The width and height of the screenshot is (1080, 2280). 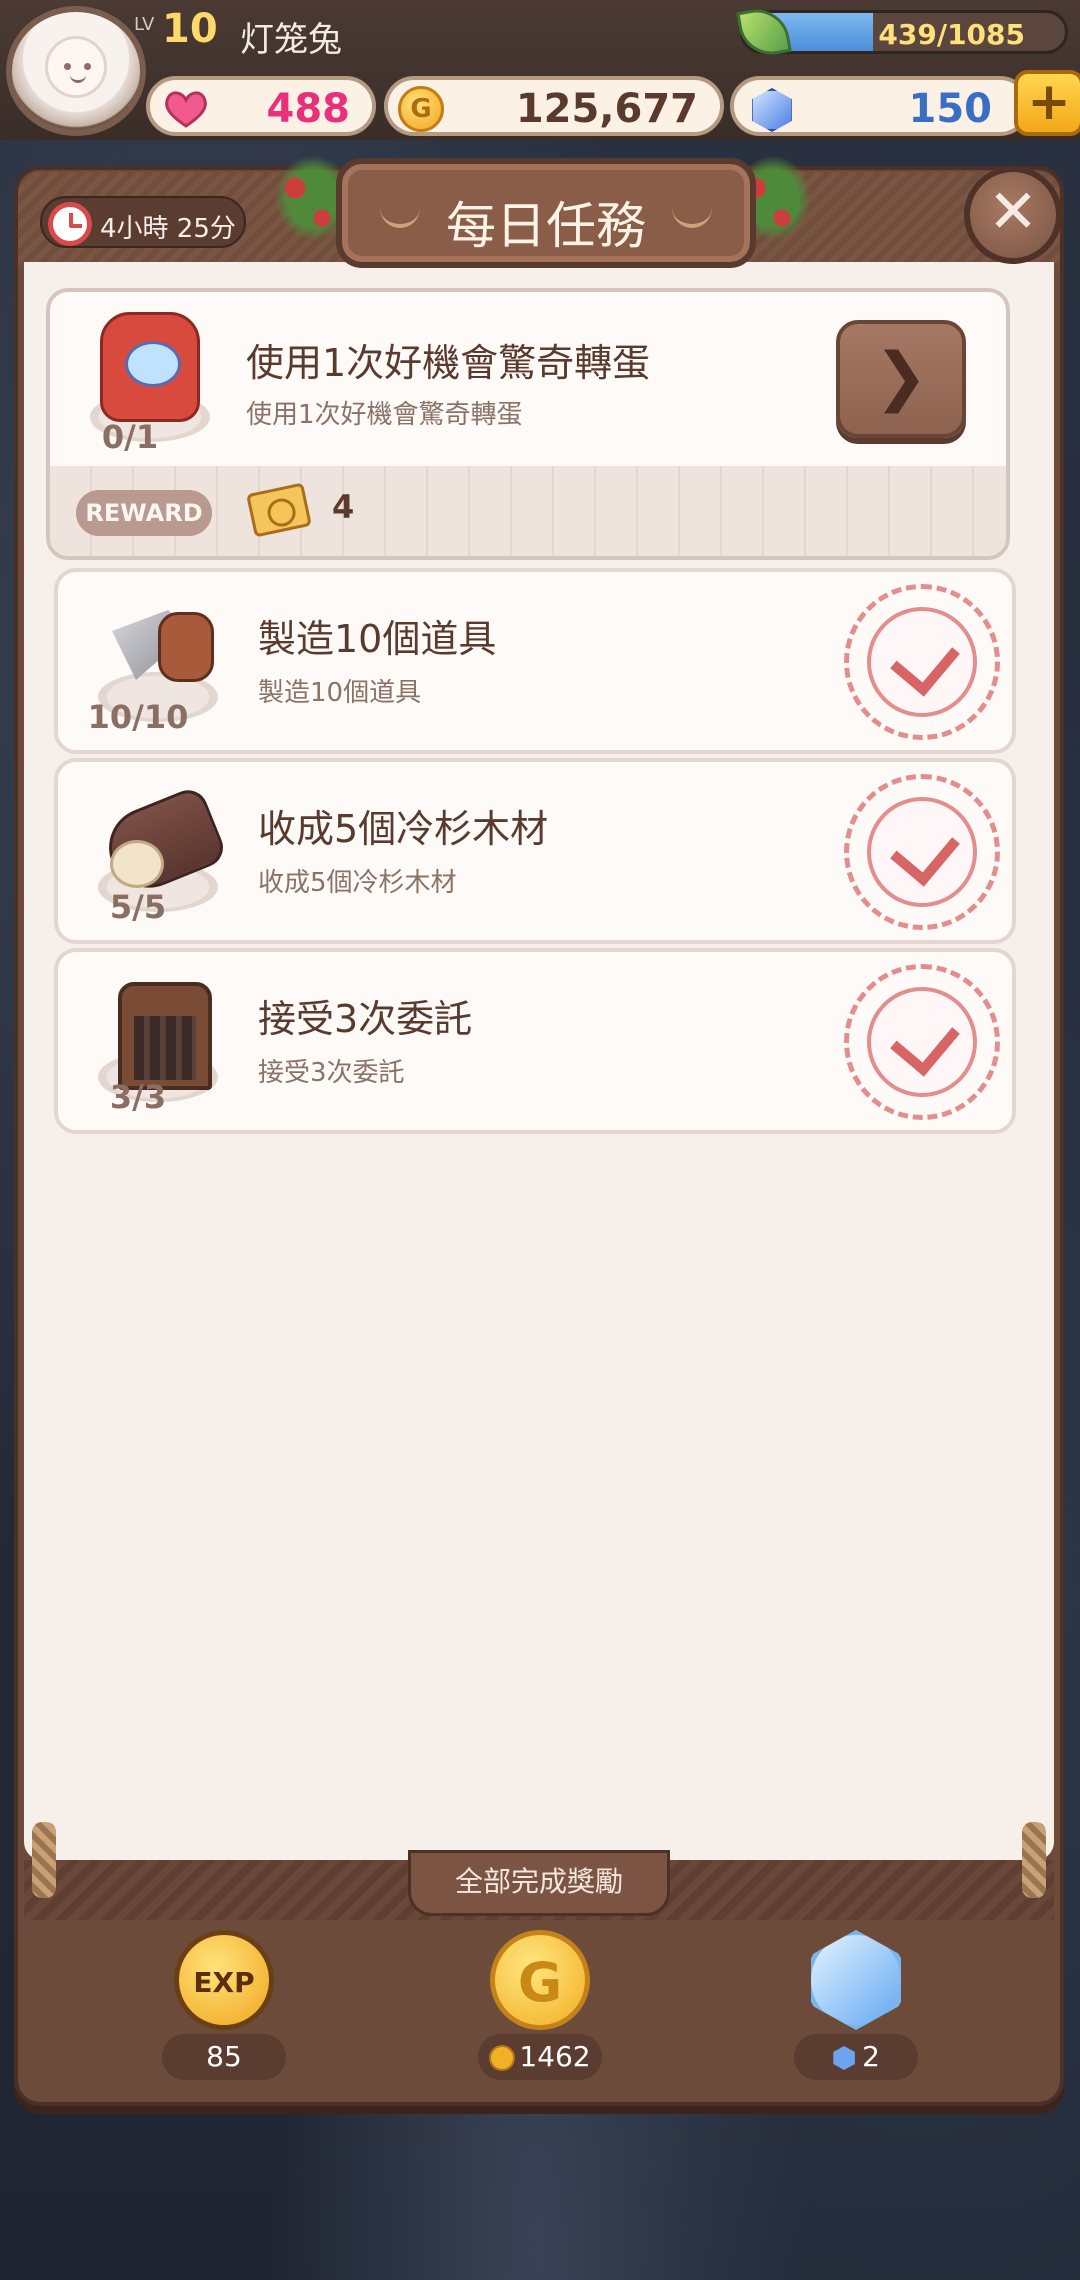 I want to click on spool-shape, so click(x=186, y=647).